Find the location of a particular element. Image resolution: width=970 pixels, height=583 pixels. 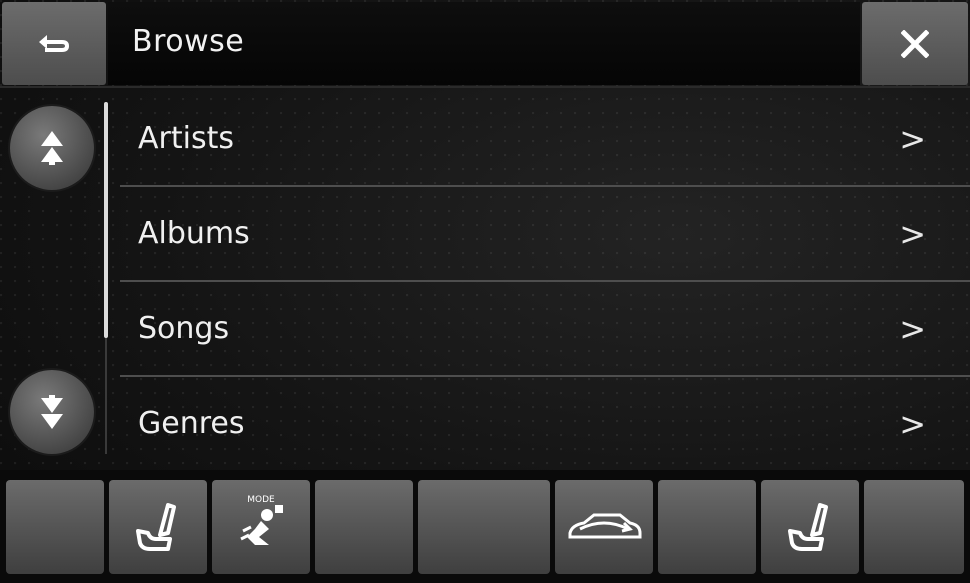

list-item-artists: Artists > is located at coordinates (545, 139).